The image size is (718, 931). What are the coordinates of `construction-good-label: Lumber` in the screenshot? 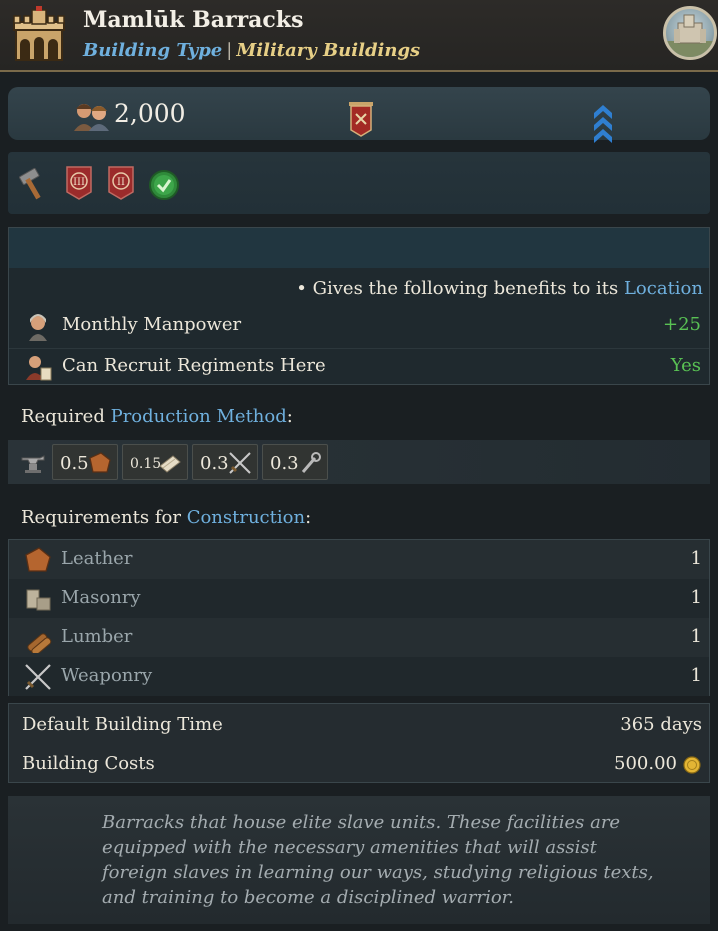 It's located at (97, 636).